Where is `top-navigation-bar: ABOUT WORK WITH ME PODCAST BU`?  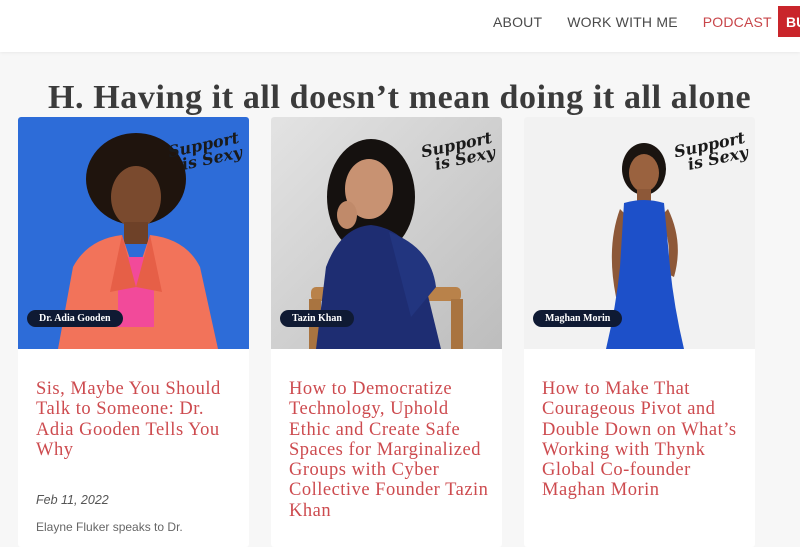
top-navigation-bar: ABOUT WORK WITH ME PODCAST BU is located at coordinates (400, 26).